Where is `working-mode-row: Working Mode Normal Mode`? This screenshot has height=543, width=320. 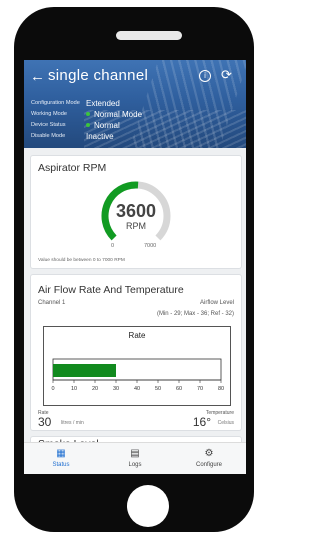
working-mode-row: Working Mode Normal Mode is located at coordinates (86, 114).